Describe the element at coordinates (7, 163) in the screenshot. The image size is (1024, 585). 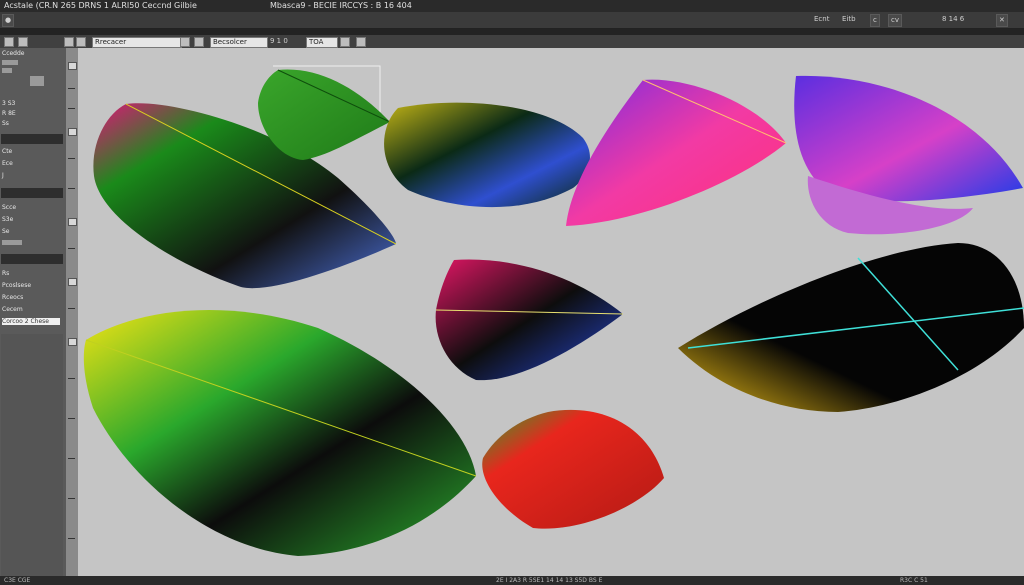
I see `panel-label-5: Ece` at that location.